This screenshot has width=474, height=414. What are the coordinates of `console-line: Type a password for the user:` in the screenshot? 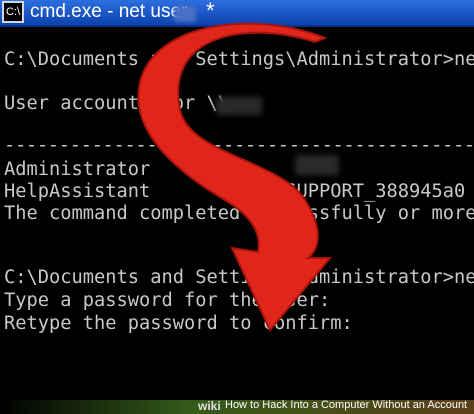 It's located at (167, 300).